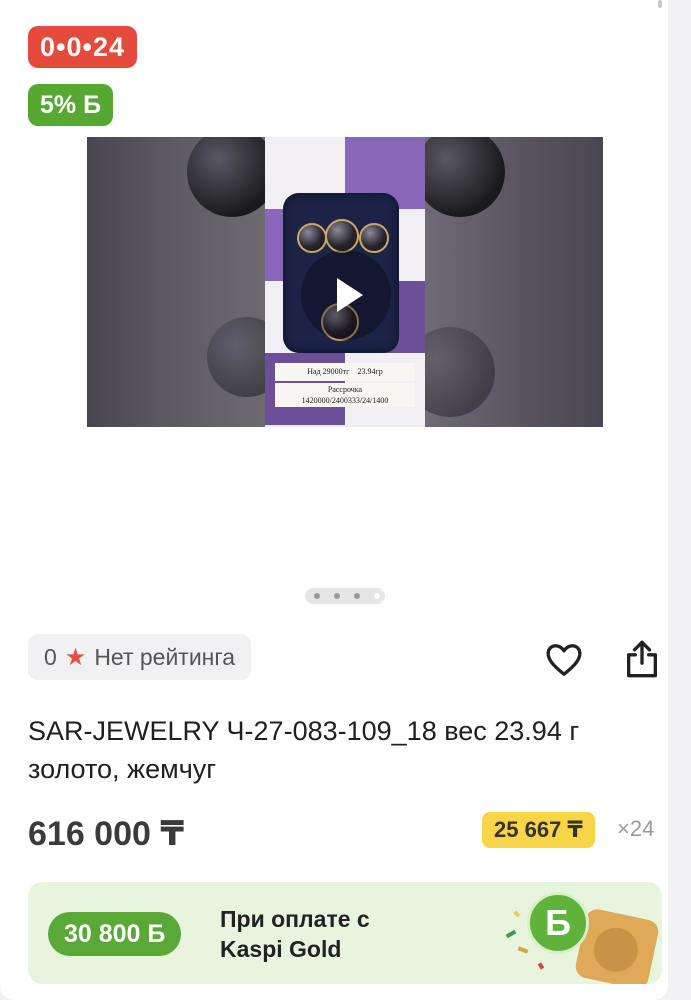  I want to click on video-caption-top: Над 29000тг 23.94гр, so click(345, 372).